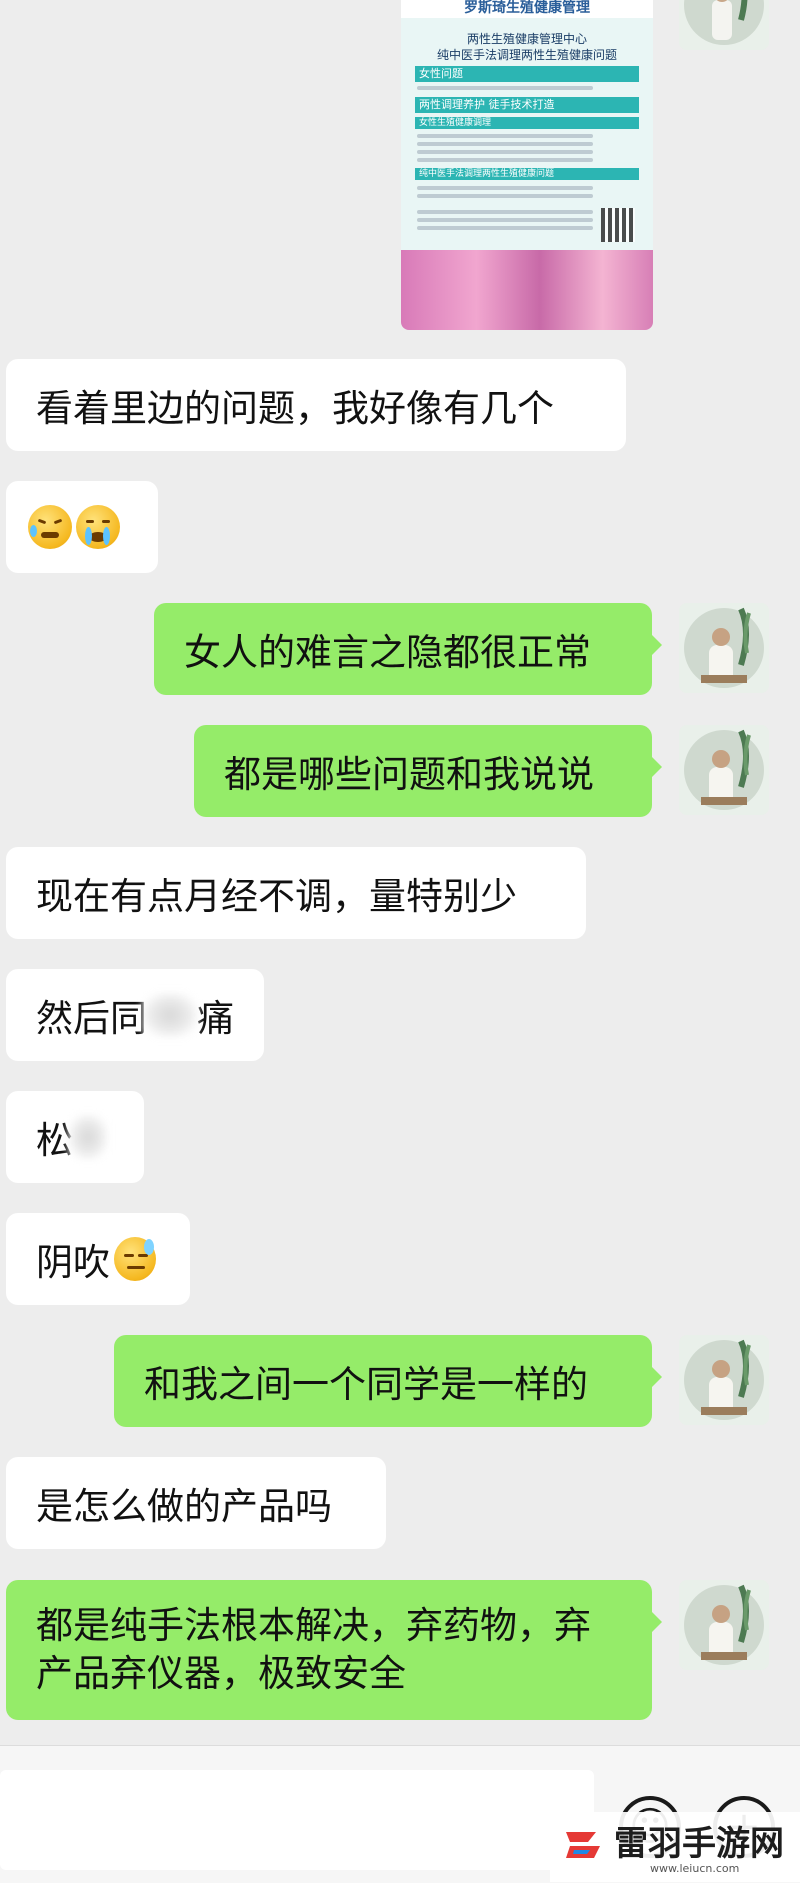 The image size is (800, 1883). Describe the element at coordinates (50, 527) in the screenshot. I see `tired-face-emoji-icon` at that location.